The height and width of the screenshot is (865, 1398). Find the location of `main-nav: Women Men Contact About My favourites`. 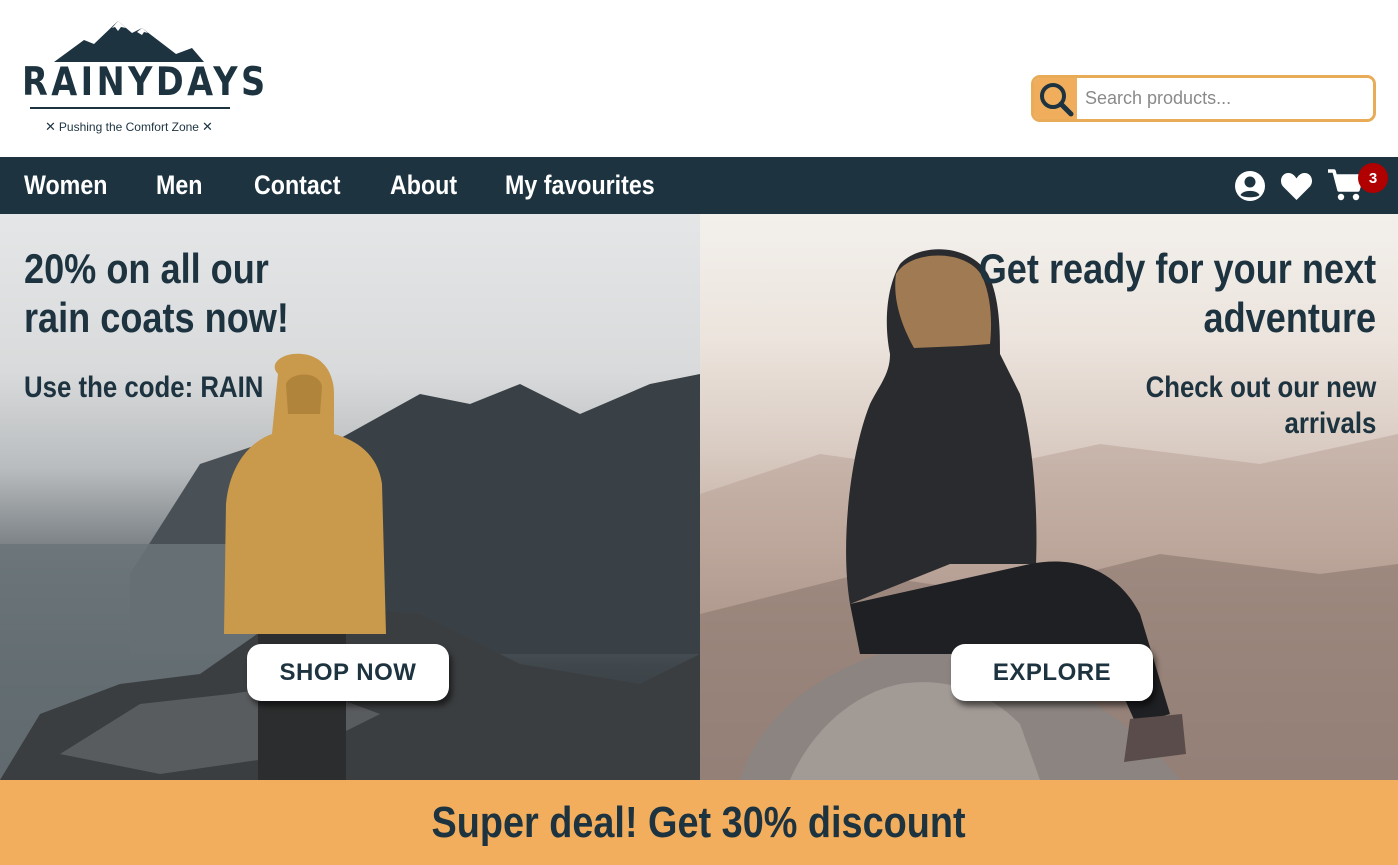

main-nav: Women Men Contact About My favourites is located at coordinates (699, 185).